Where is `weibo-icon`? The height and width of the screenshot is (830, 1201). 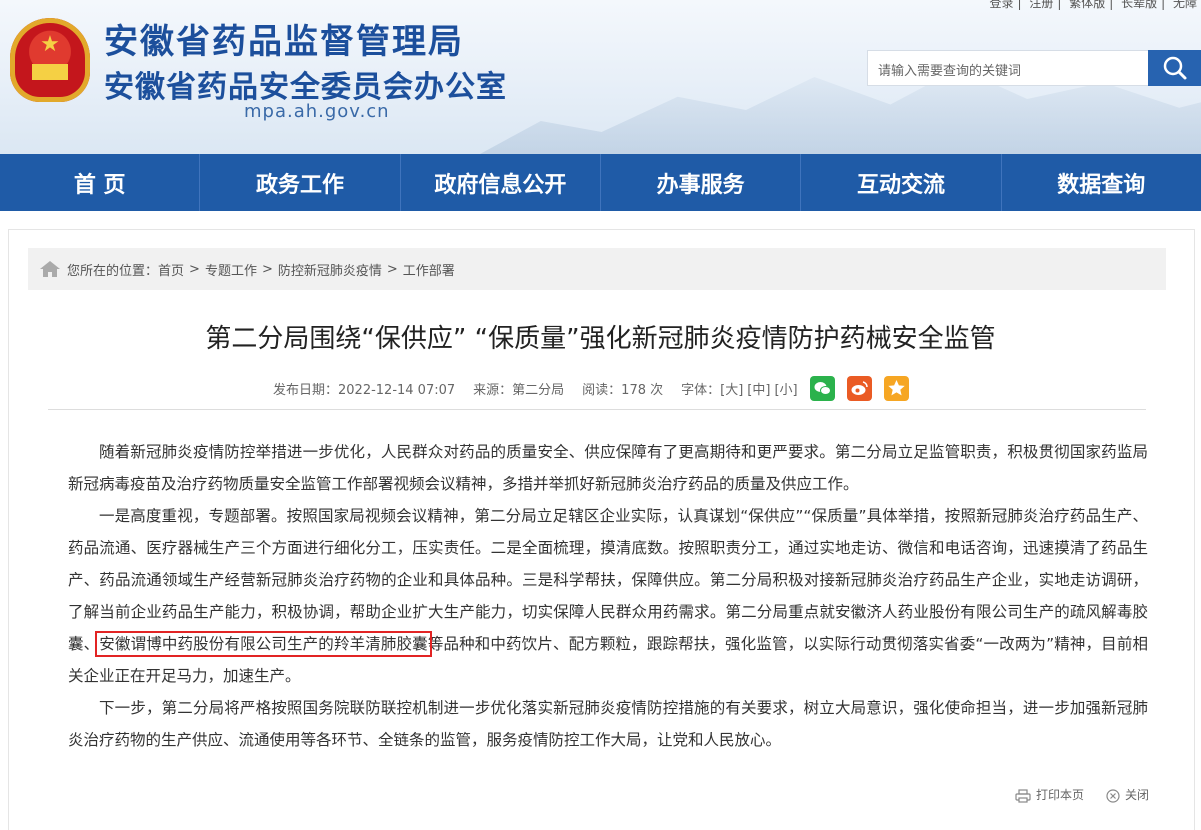
weibo-icon is located at coordinates (859, 388).